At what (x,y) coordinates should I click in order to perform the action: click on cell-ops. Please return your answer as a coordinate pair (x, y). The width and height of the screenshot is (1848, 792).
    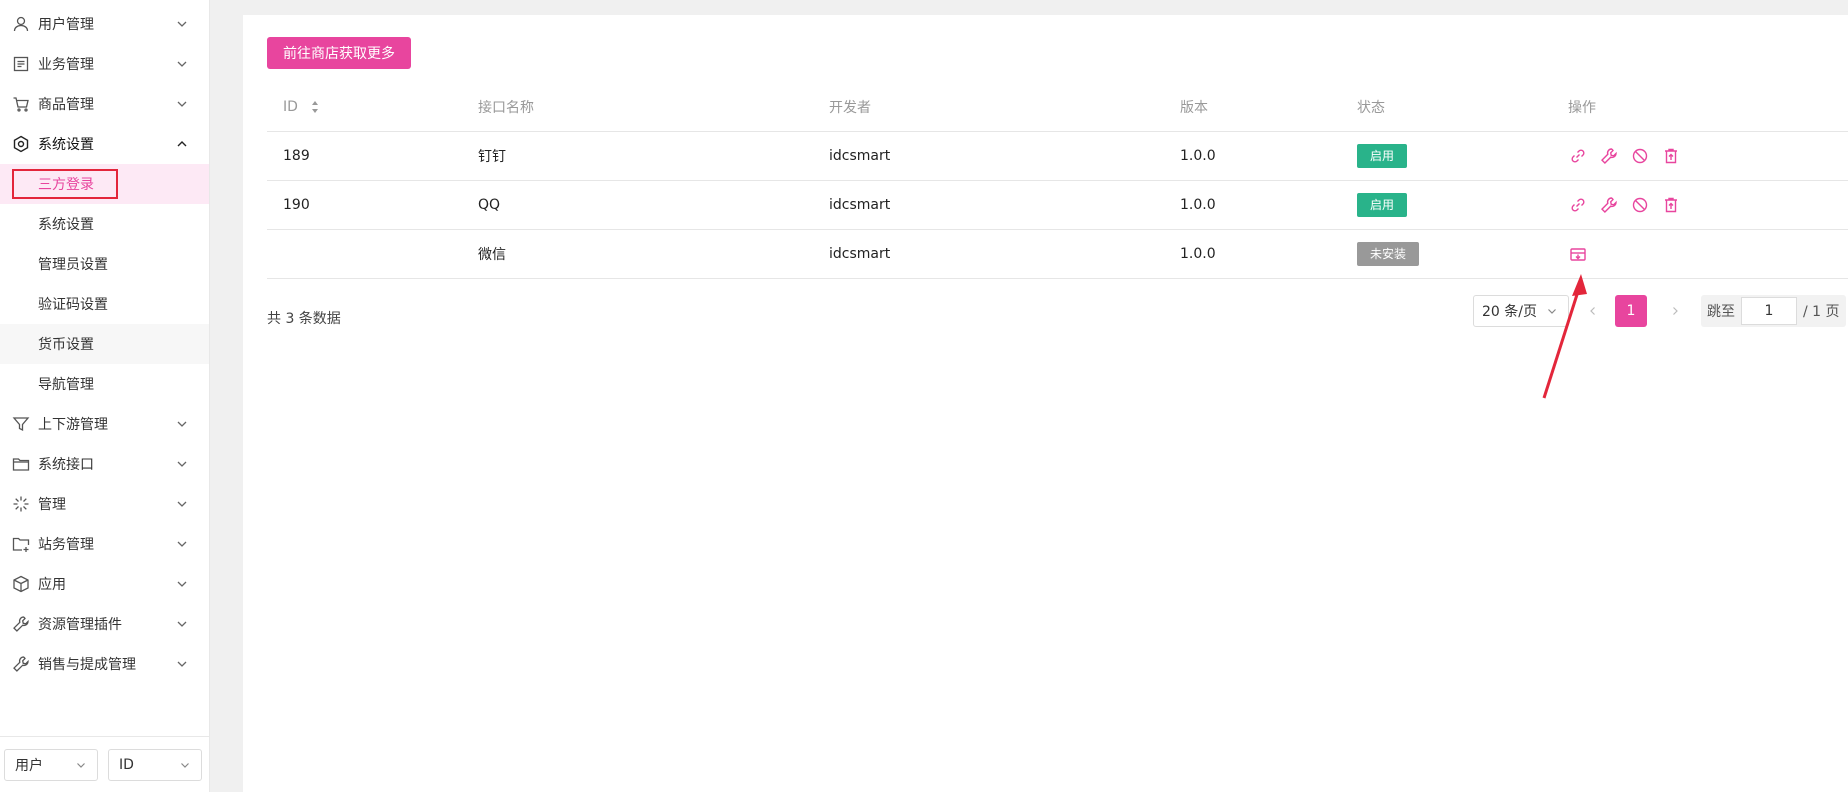
    Looking at the image, I should click on (1708, 156).